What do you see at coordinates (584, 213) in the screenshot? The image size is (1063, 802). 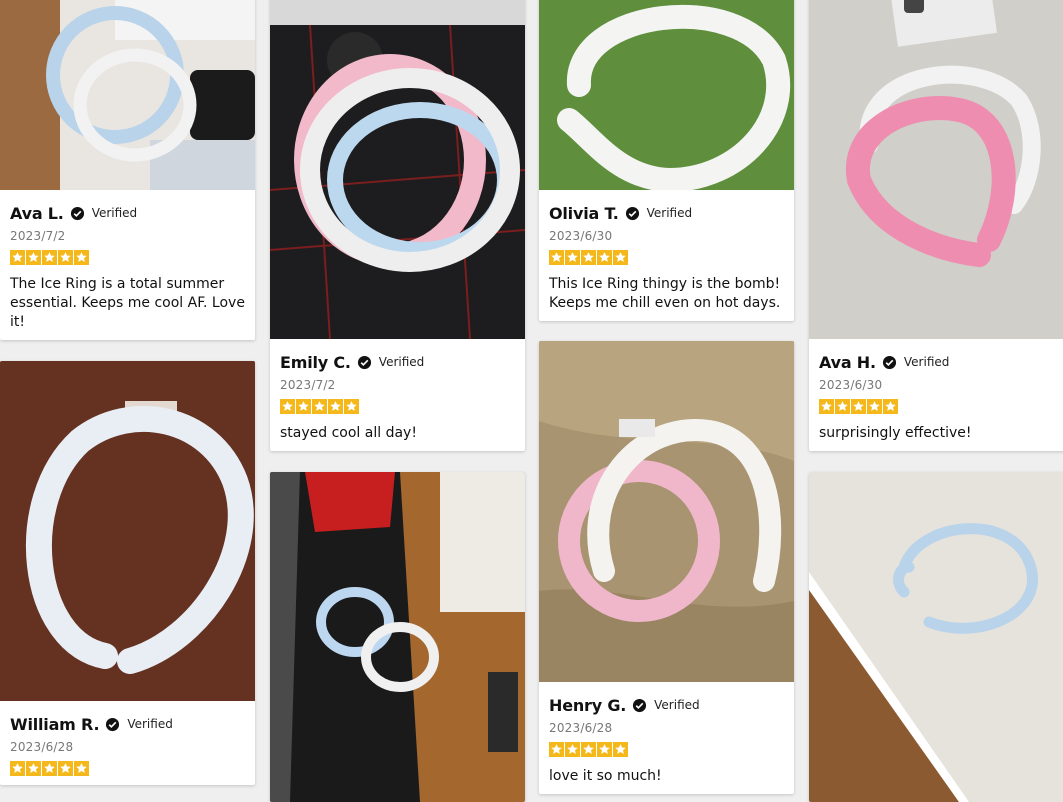 I see `reviewer-name: Olivia T.` at bounding box center [584, 213].